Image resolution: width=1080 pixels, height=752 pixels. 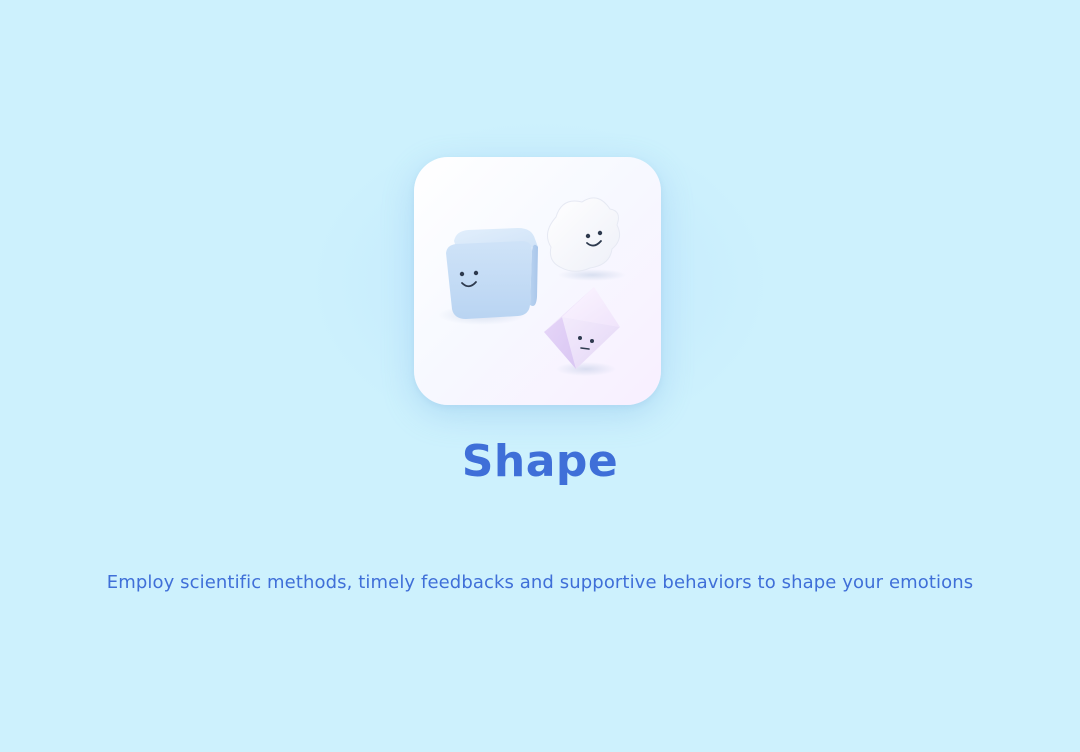 What do you see at coordinates (586, 239) in the screenshot?
I see `cloud-character-icon` at bounding box center [586, 239].